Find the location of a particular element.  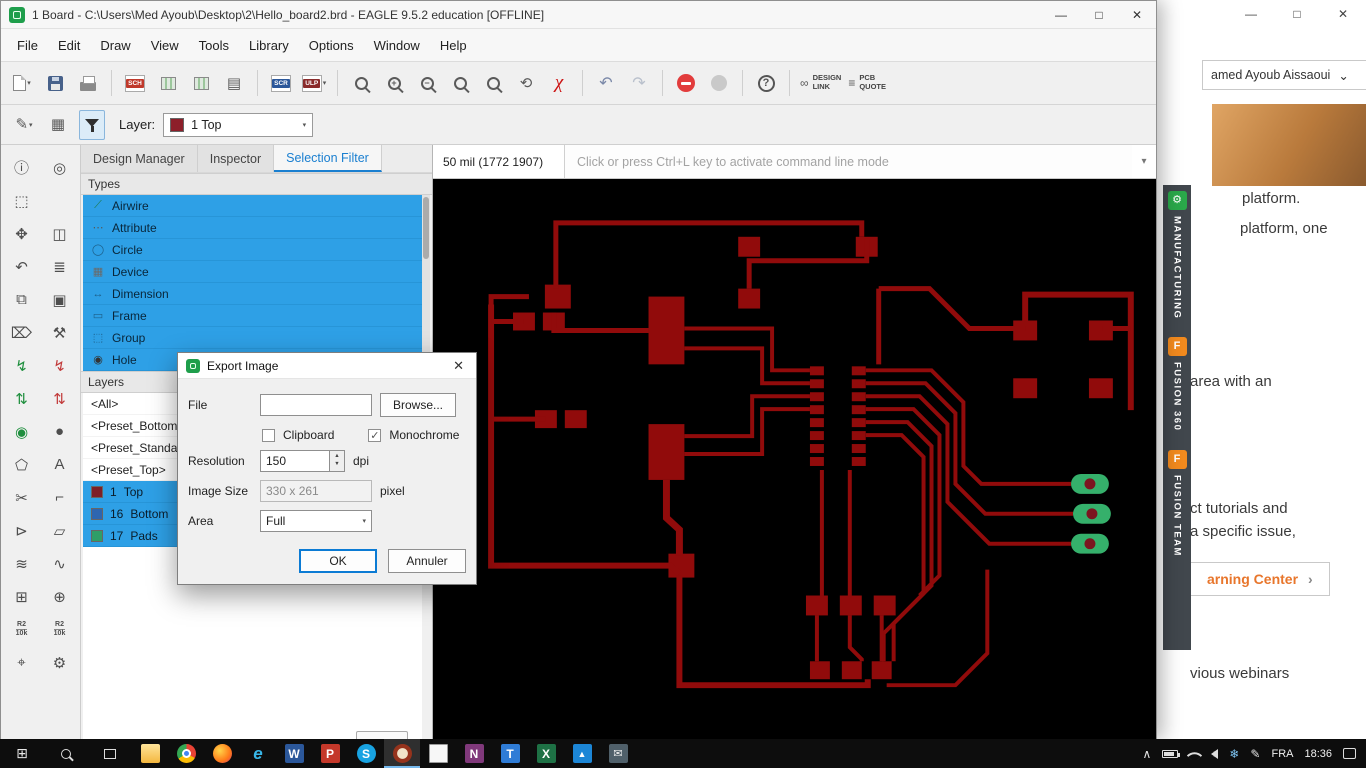

minimize-button: — is located at coordinates (1061, 15).